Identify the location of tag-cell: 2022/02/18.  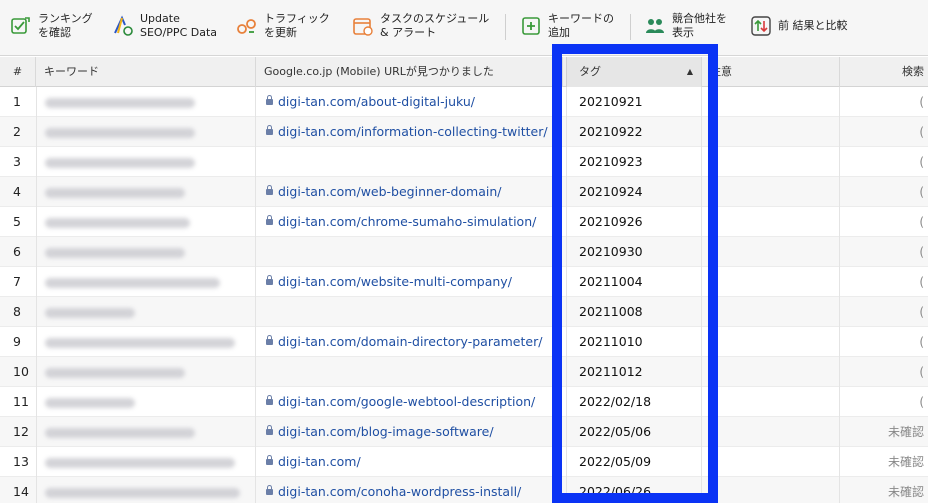
(634, 402).